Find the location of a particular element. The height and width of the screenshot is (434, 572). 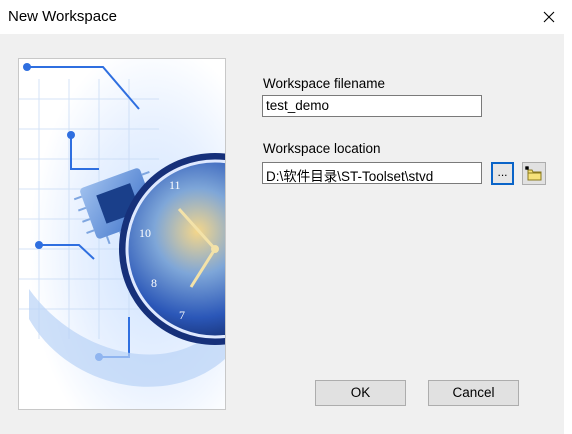

location-label: Workspace location is located at coordinates (322, 148).